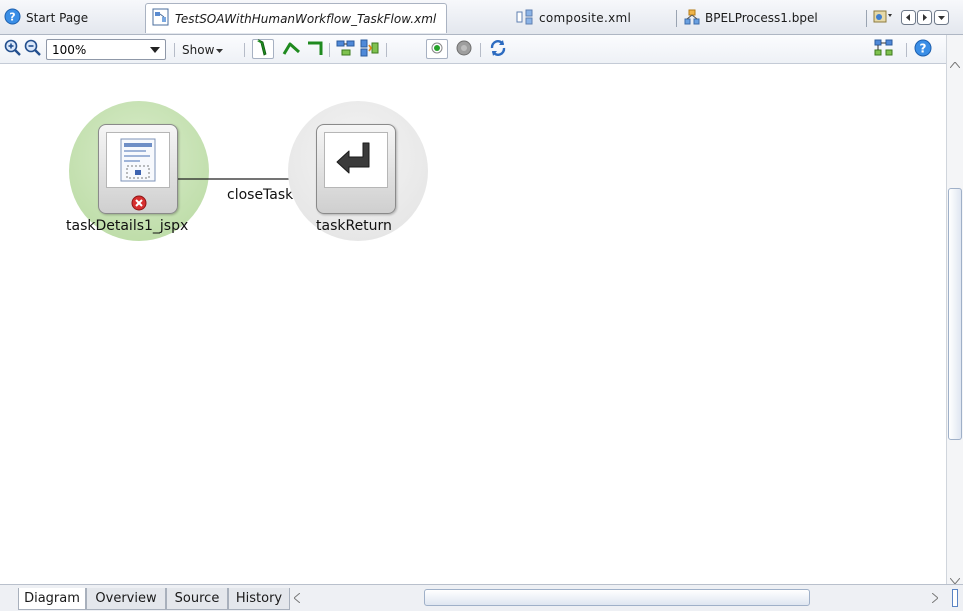 The height and width of the screenshot is (611, 963). I want to click on connector-tool-button, so click(292, 49).